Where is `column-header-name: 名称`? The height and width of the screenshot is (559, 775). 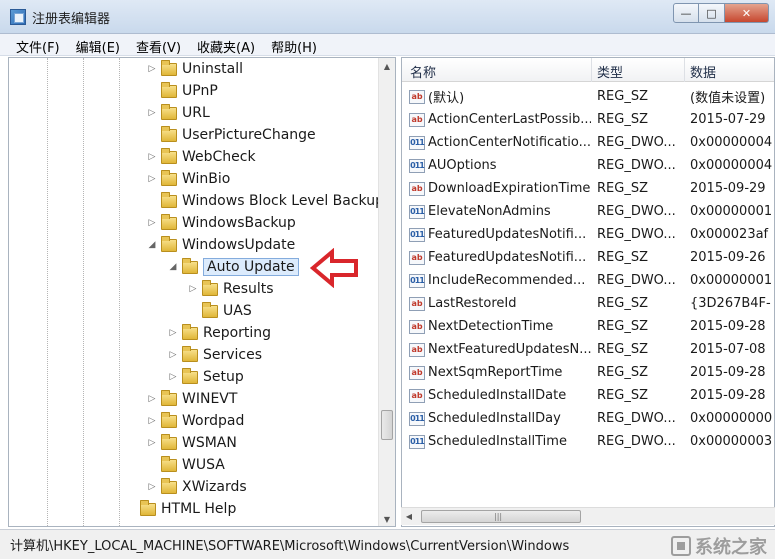 column-header-name: 名称 is located at coordinates (423, 71).